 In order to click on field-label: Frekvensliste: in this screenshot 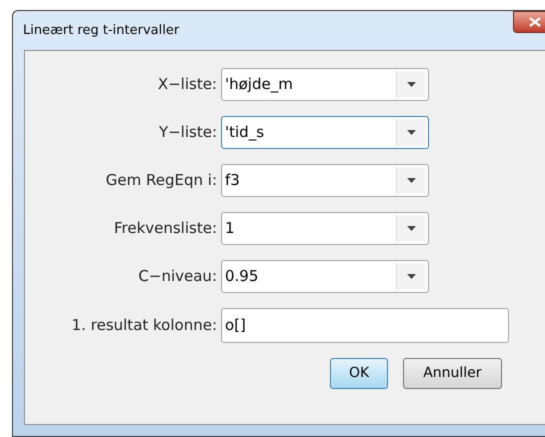, I will do `click(165, 229)`.